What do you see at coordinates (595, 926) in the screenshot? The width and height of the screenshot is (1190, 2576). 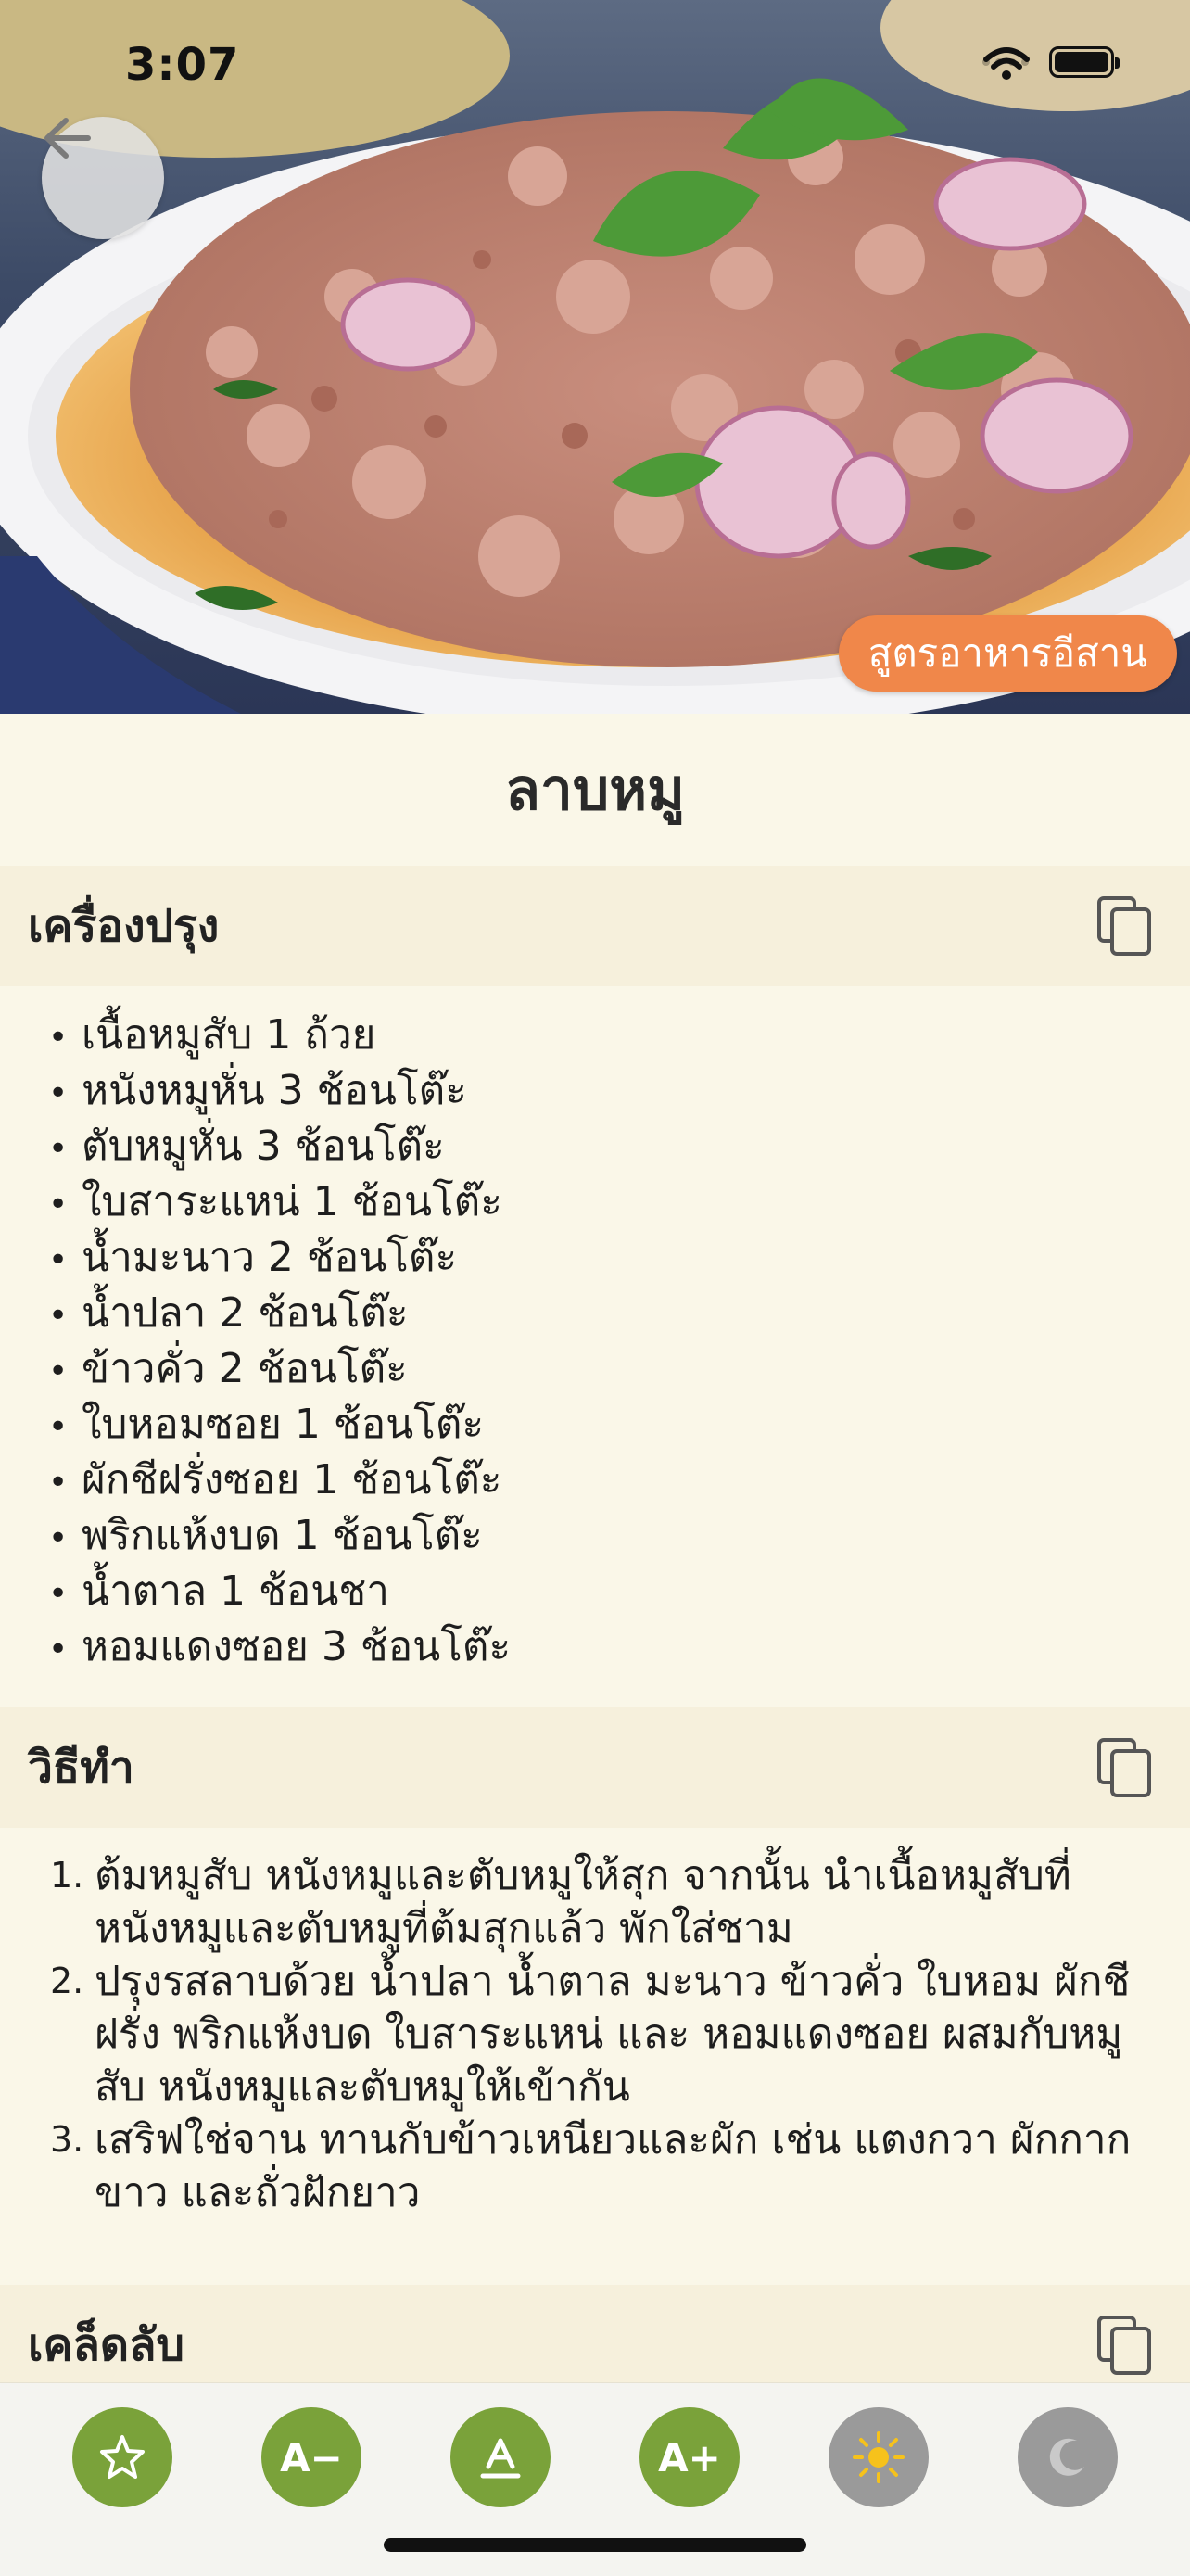 I see `ingredients-header: เครื่องปรุง` at bounding box center [595, 926].